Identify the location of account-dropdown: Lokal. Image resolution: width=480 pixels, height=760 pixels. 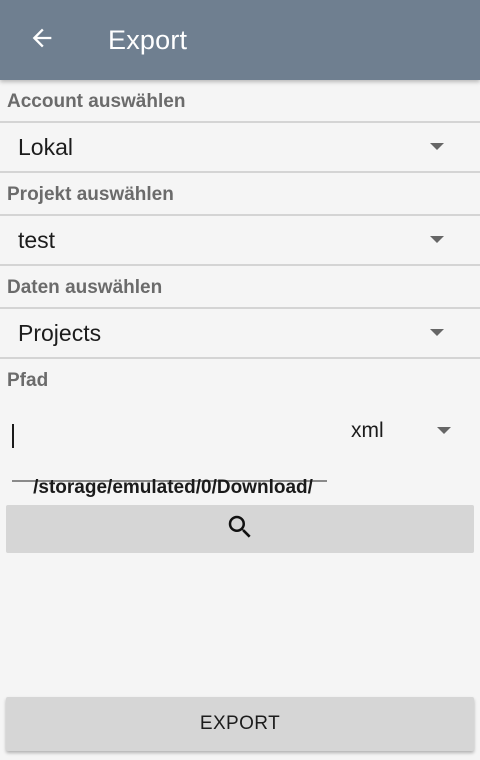
(240, 147).